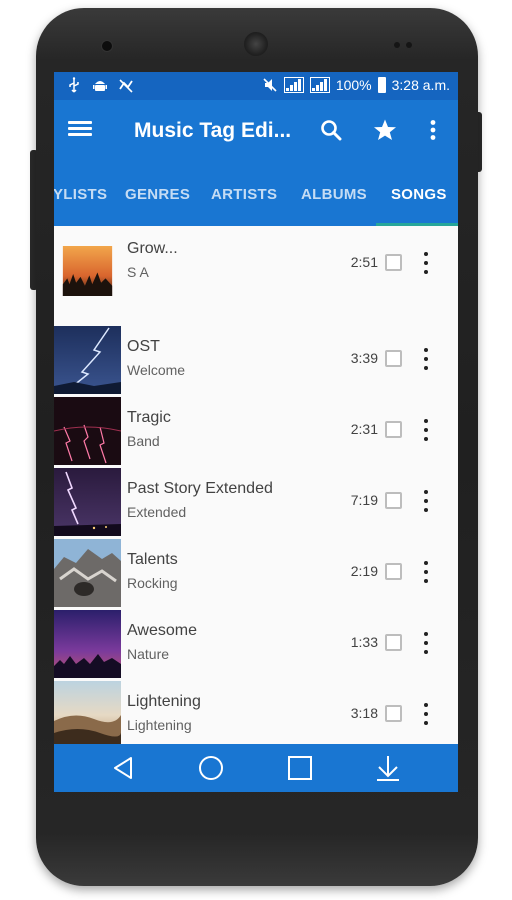 Image resolution: width=512 pixels, height=900 pixels. What do you see at coordinates (159, 725) in the screenshot?
I see `song-subtitle: Lightening` at bounding box center [159, 725].